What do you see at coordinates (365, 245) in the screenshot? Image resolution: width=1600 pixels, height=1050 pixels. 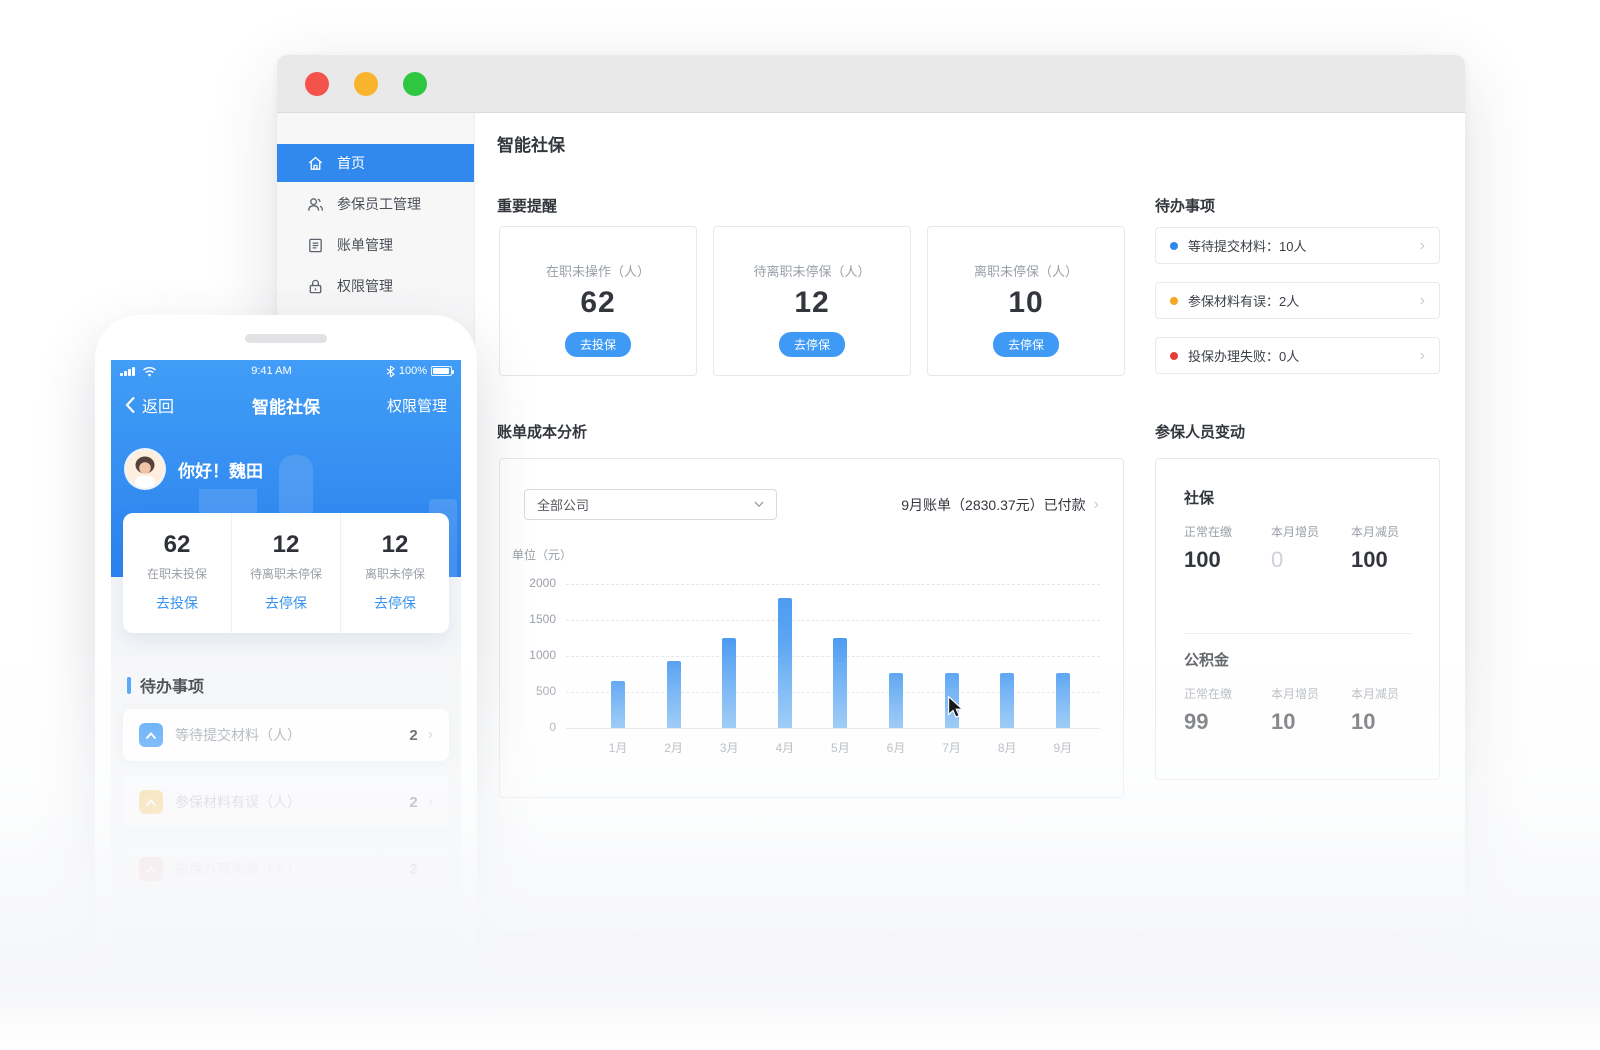 I see `sidebar-item-label: 账单管理` at bounding box center [365, 245].